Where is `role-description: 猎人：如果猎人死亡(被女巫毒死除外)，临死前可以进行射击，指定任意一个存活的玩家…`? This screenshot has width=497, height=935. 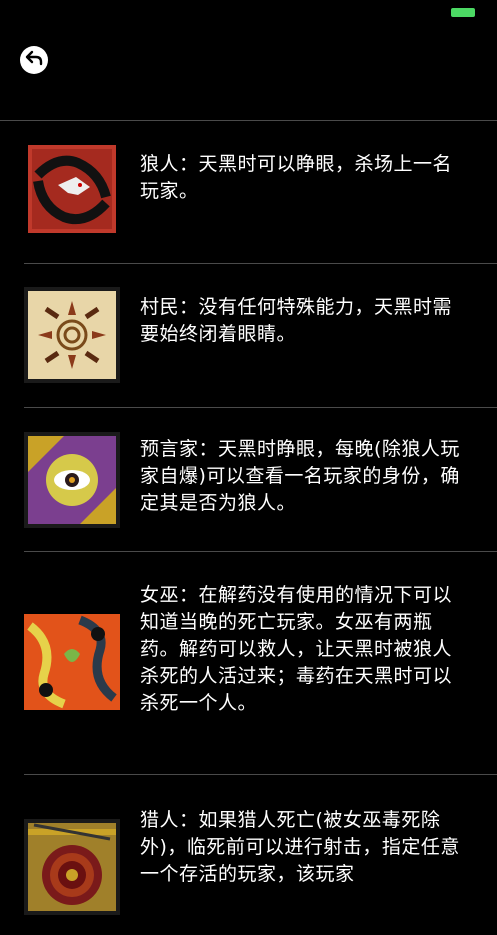 role-description: 猎人：如果猎人死亡(被女巫毒死除外)，临死前可以进行射击，指定任意一个存活的玩家… is located at coordinates (300, 847).